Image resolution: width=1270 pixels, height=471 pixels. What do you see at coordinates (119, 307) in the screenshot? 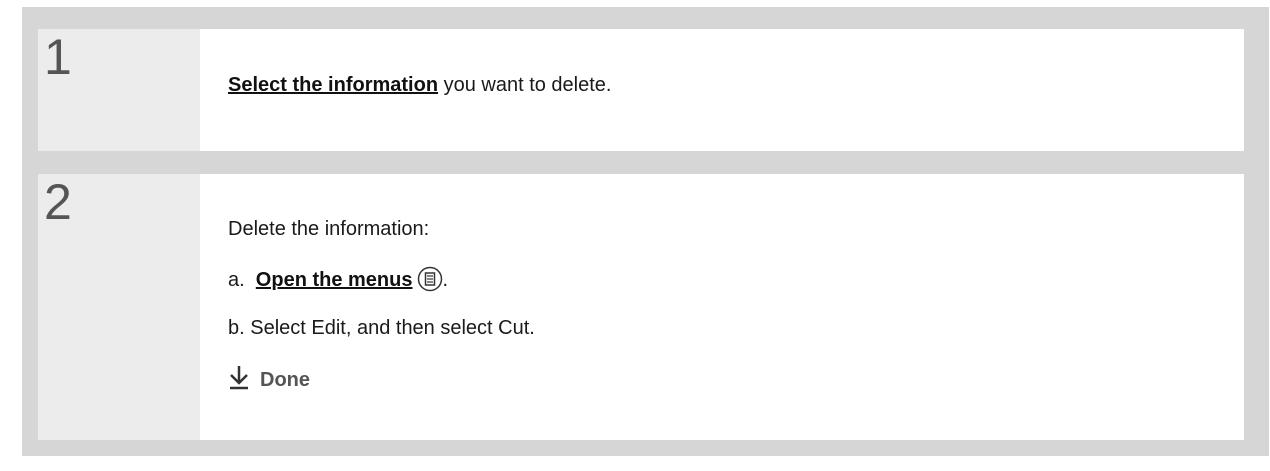
I see `step-number: 2` at bounding box center [119, 307].